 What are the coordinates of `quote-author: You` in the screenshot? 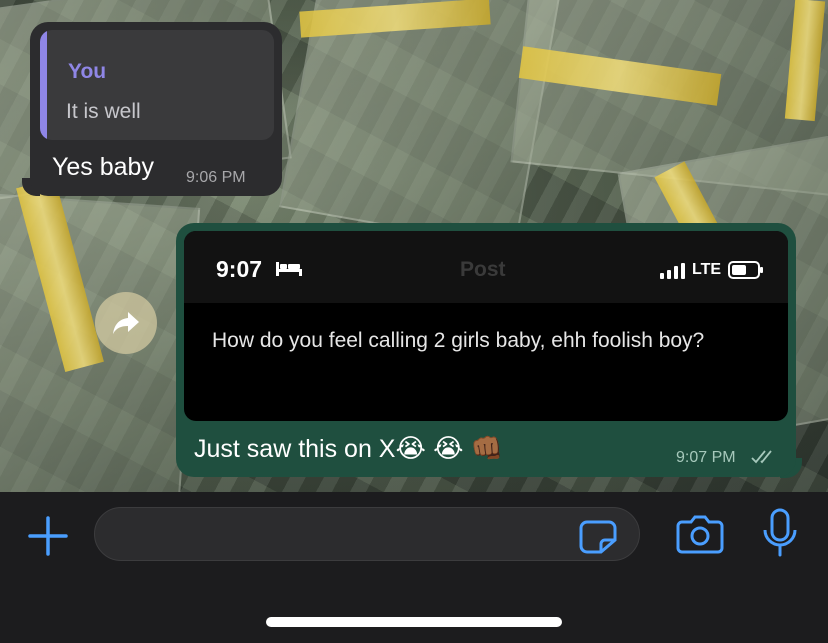 It's located at (87, 71).